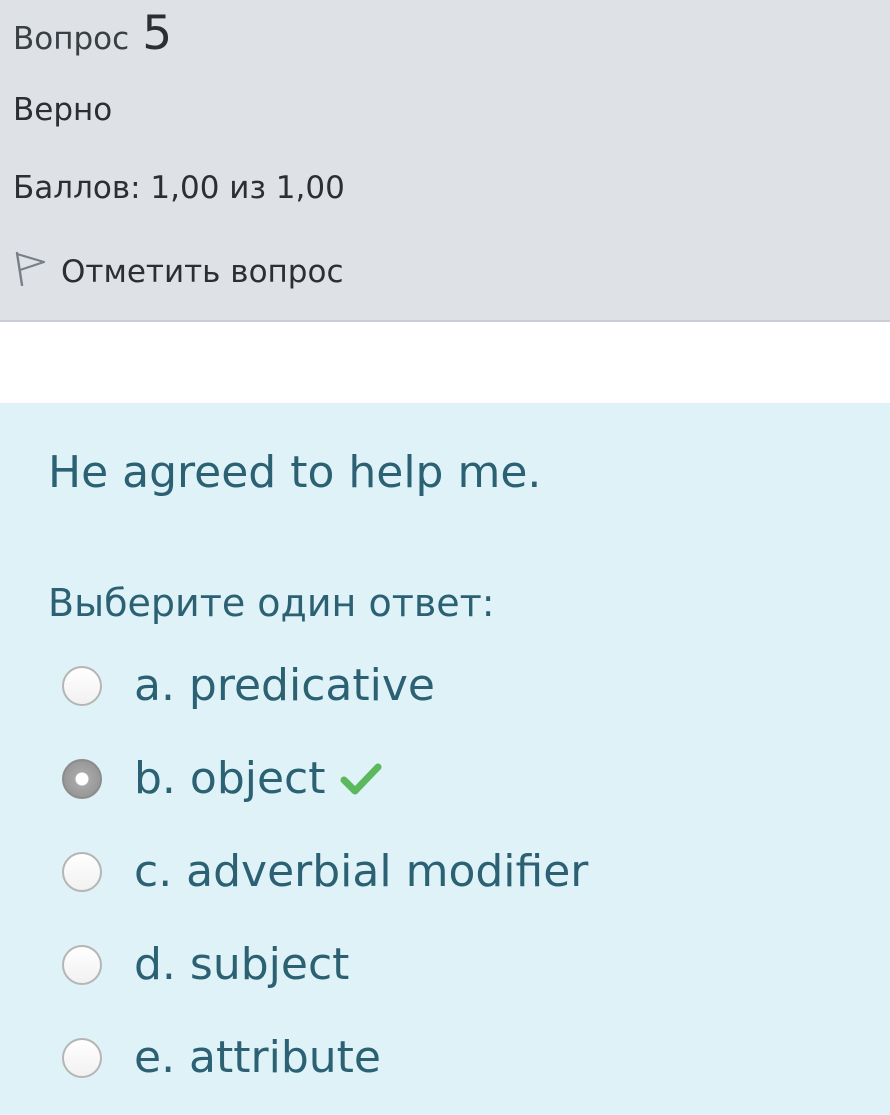  I want to click on answer-label-c: c. adverbial modifier, so click(361, 871).